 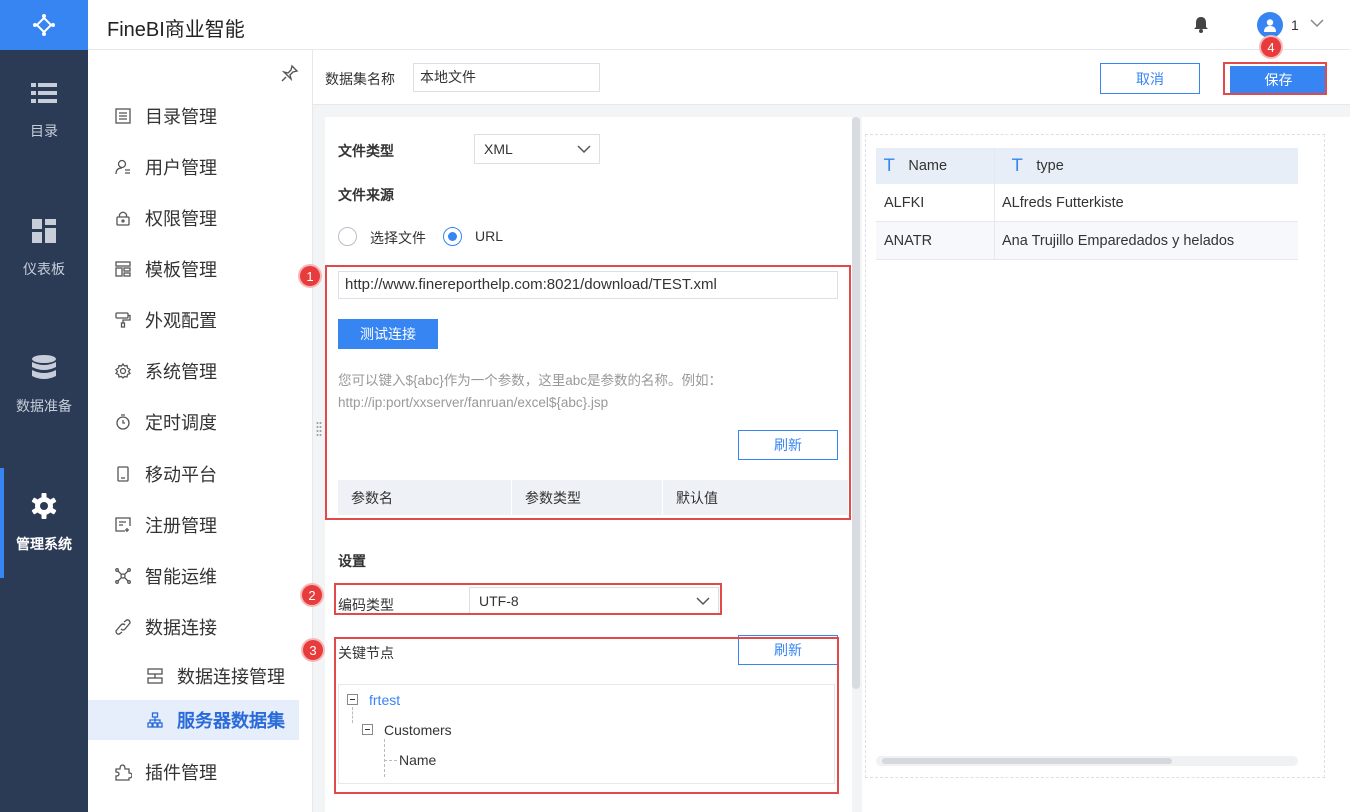 What do you see at coordinates (44, 544) in the screenshot?
I see `nav-label: 管理系统` at bounding box center [44, 544].